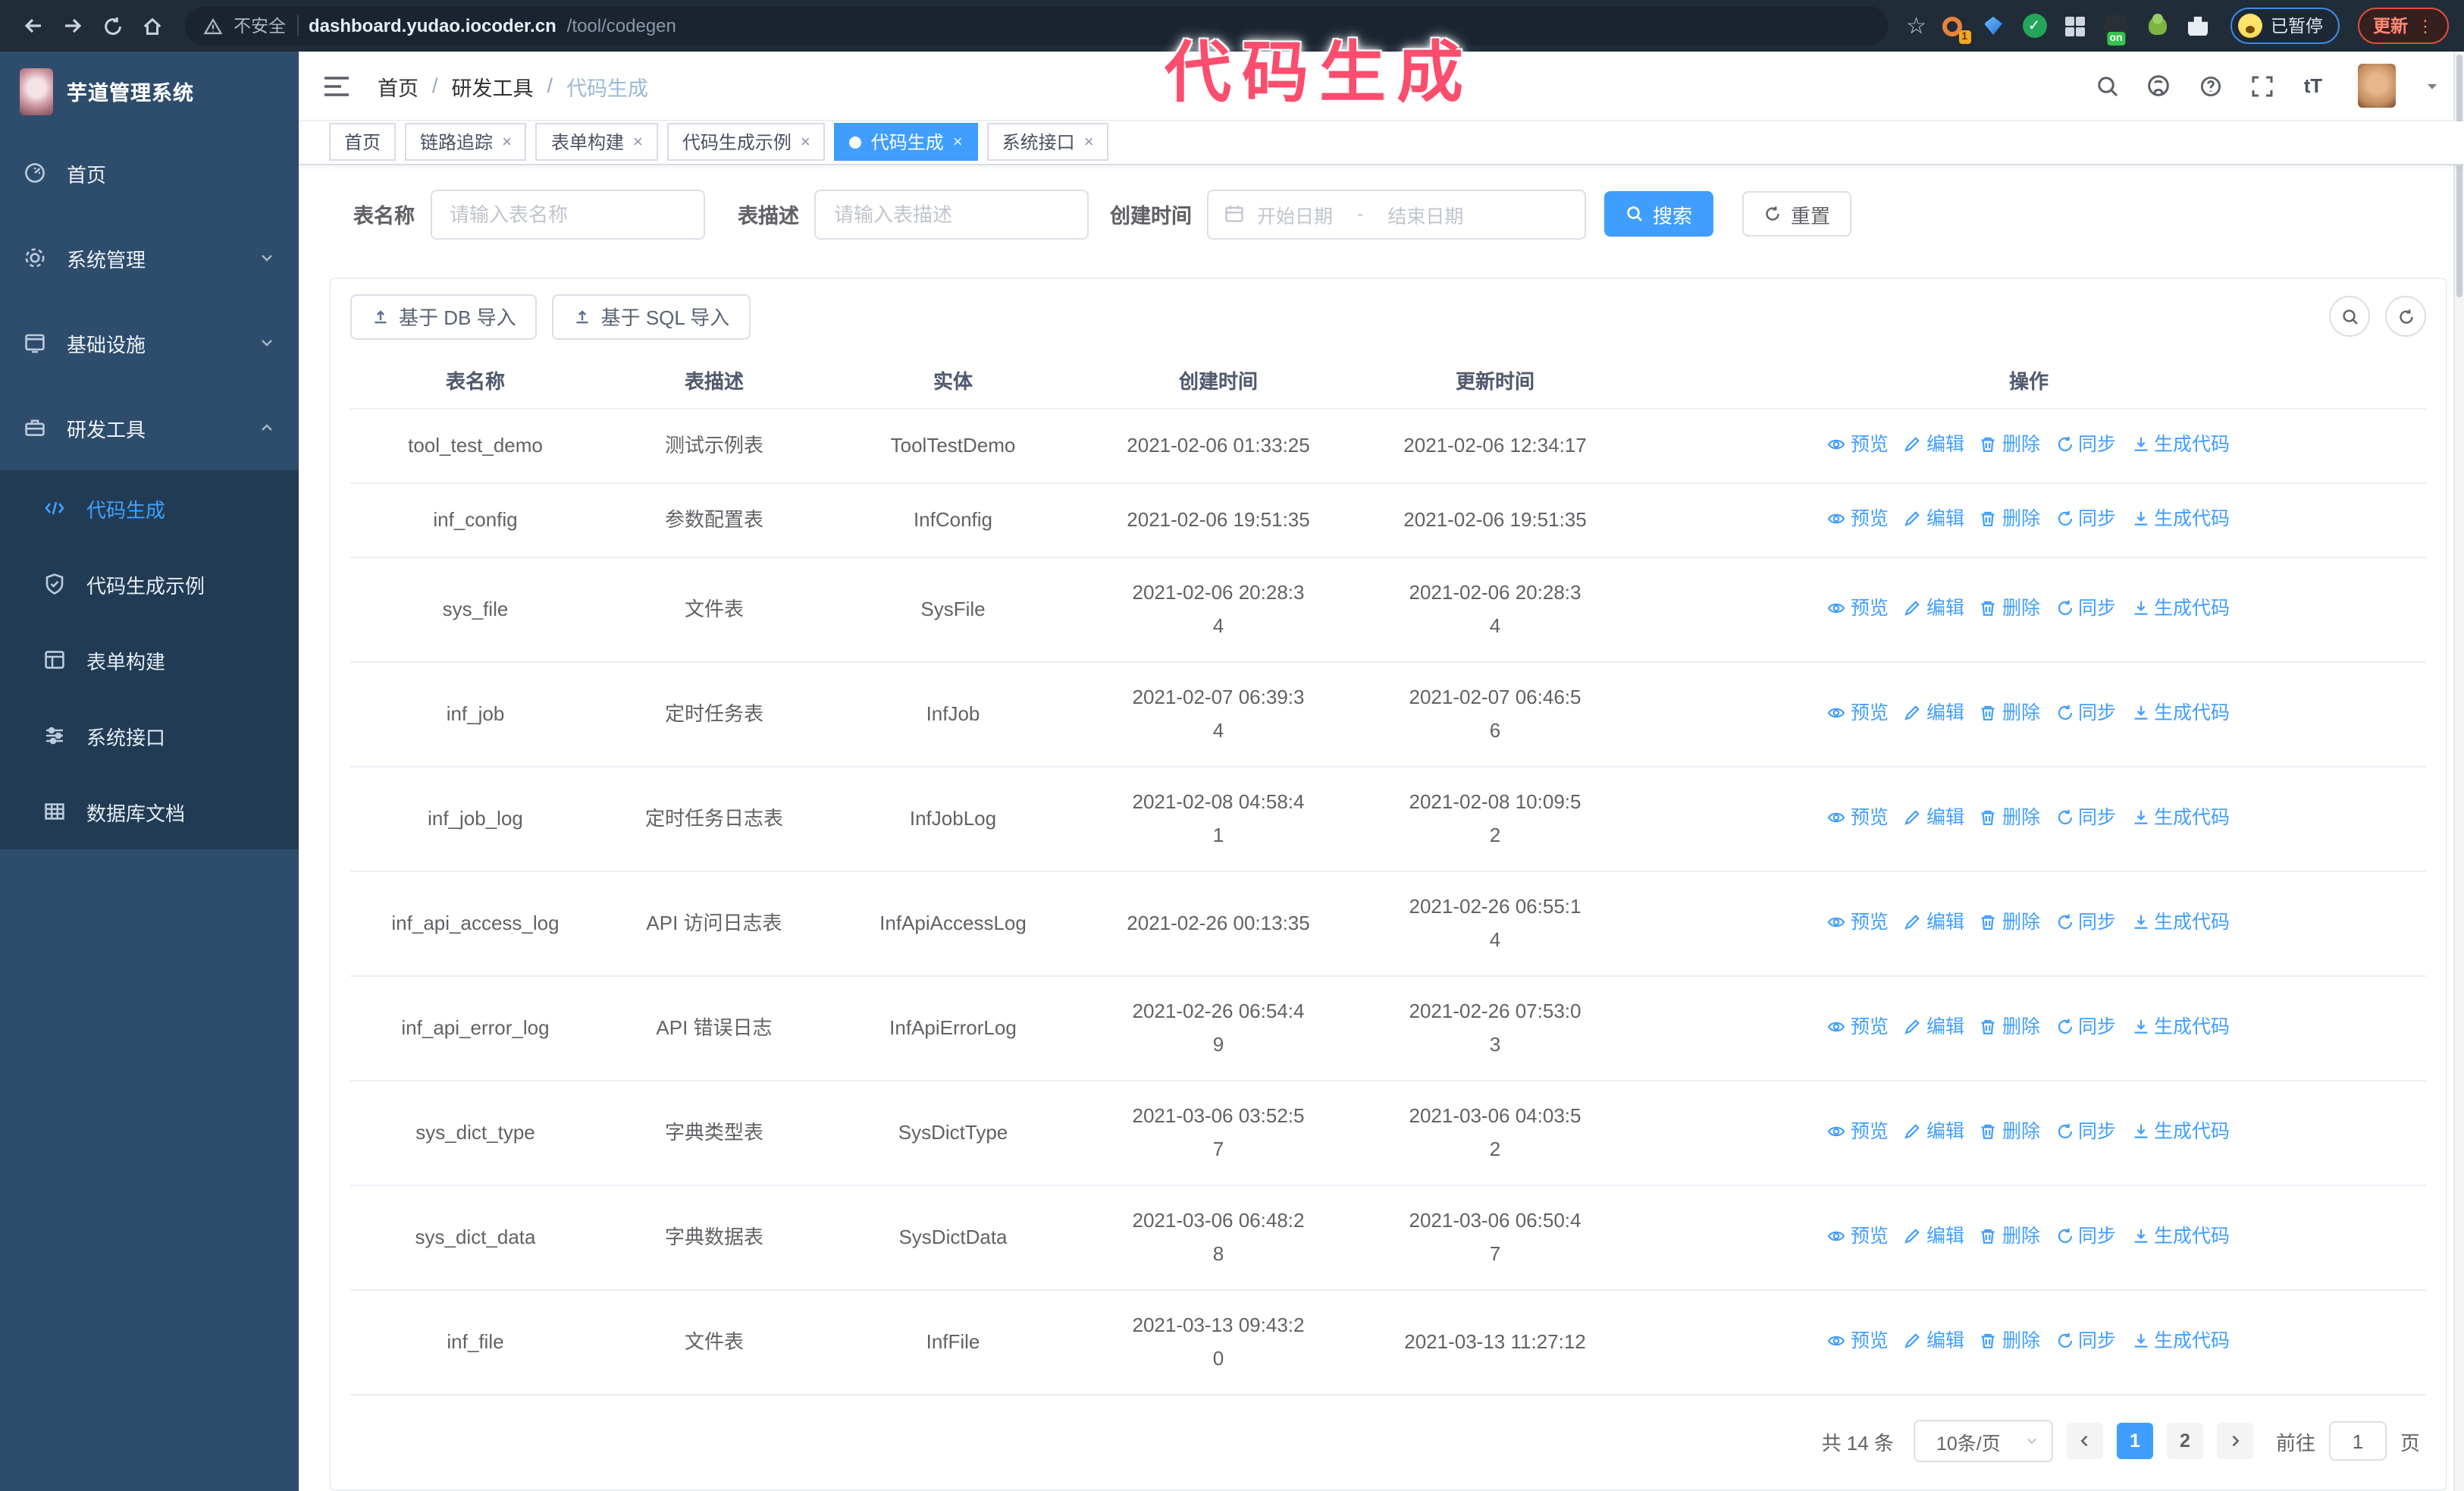  I want to click on sidebar-item-home: 首页, so click(150, 172).